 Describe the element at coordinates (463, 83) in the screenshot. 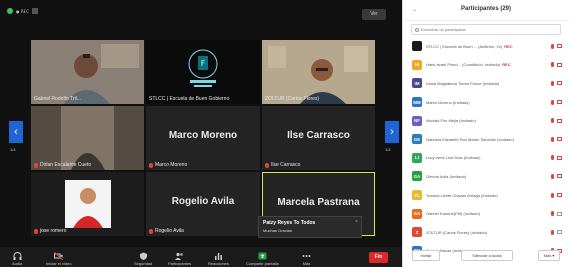

I see `participant-name-text: Irania Magdalena Torres Ponce (Invitado)` at that location.